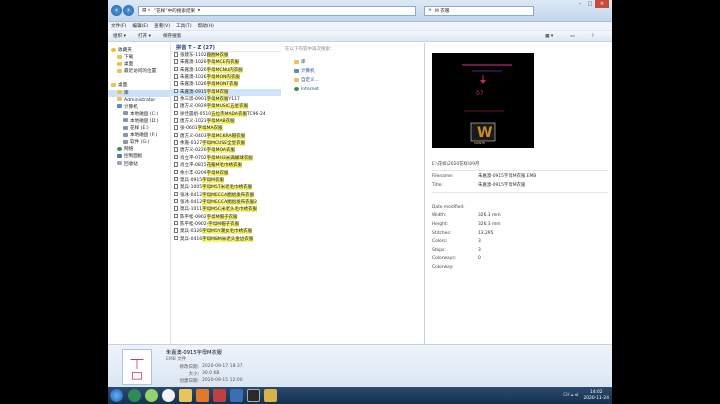  Describe the element at coordinates (129, 58) in the screenshot. I see `nav-item-label: 下载` at that location.